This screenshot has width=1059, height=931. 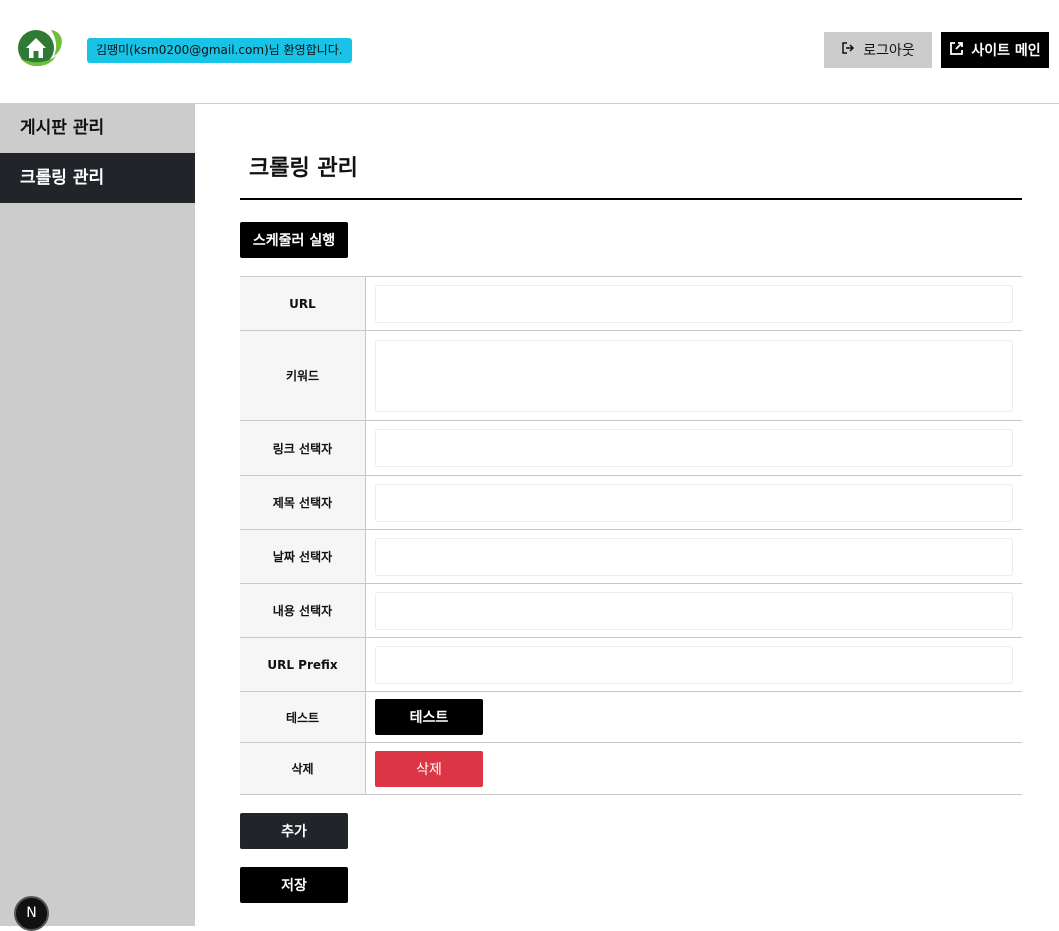 What do you see at coordinates (219, 50) in the screenshot?
I see `welcome-badge: 김땡미(ksm0200@gmail.com)님 환영합니다.` at bounding box center [219, 50].